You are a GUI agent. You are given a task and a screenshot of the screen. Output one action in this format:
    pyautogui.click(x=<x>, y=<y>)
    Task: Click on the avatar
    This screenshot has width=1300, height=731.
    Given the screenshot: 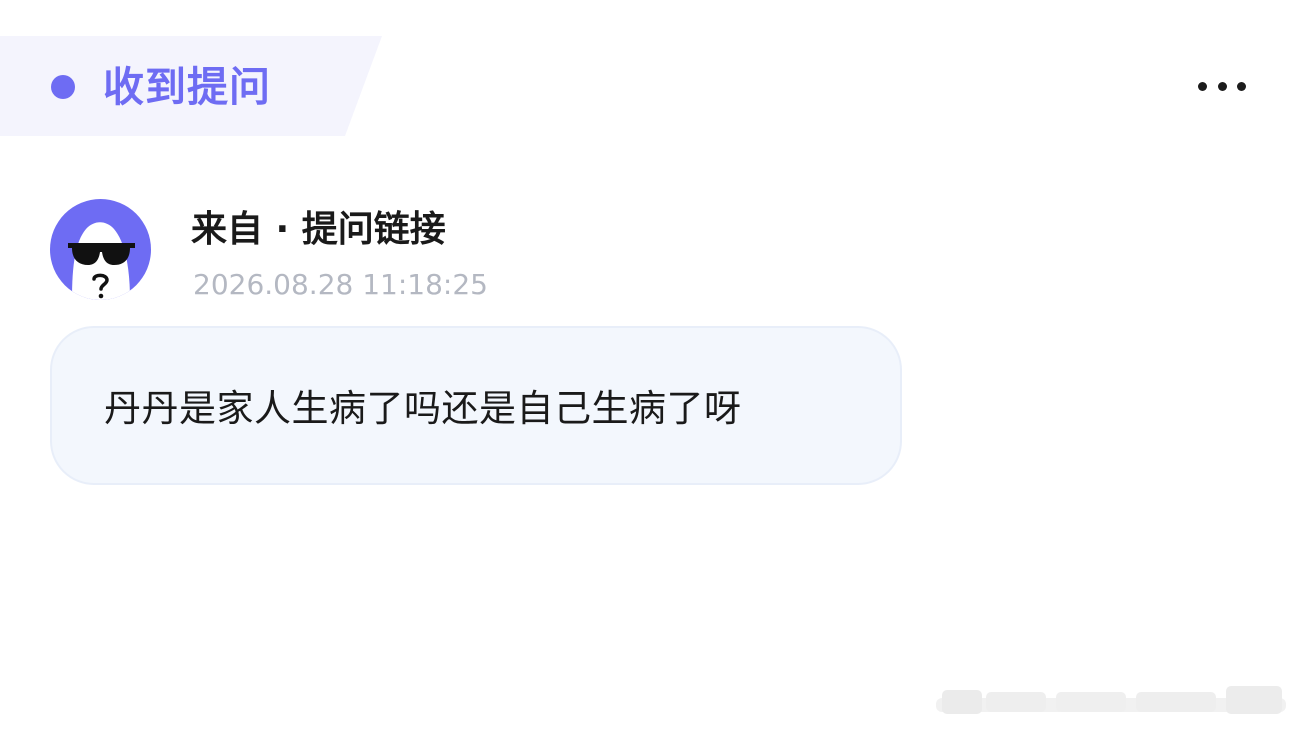 What is the action you would take?
    pyautogui.click(x=100, y=249)
    